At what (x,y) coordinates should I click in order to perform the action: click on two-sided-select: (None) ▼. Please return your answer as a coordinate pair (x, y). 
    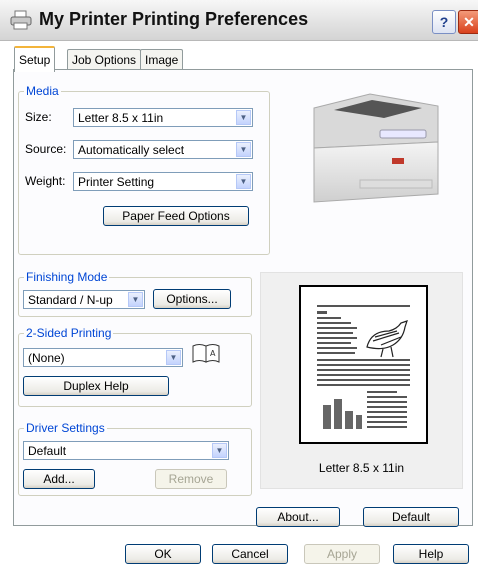
    Looking at the image, I should click on (103, 357).